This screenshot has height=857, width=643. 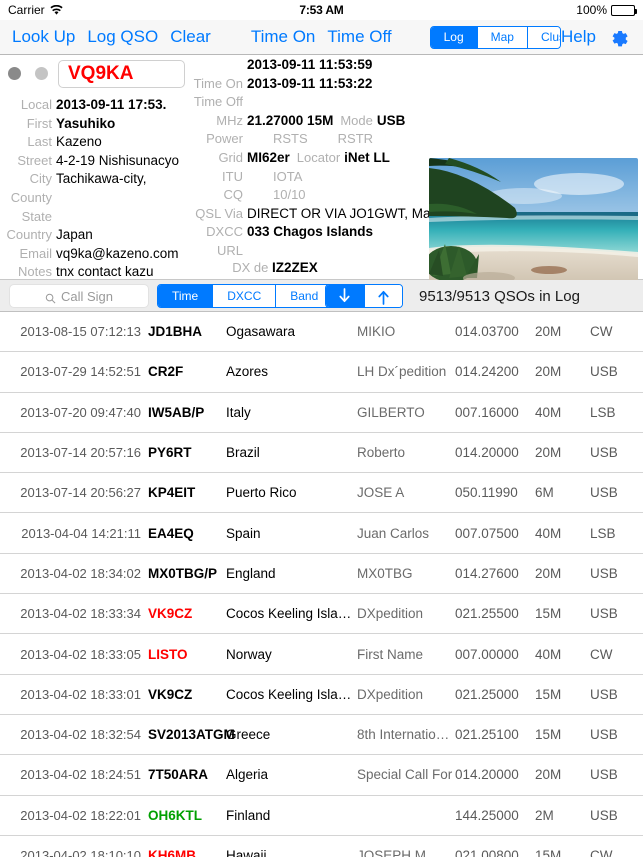 I want to click on field-label-cq: CQ, so click(x=233, y=195).